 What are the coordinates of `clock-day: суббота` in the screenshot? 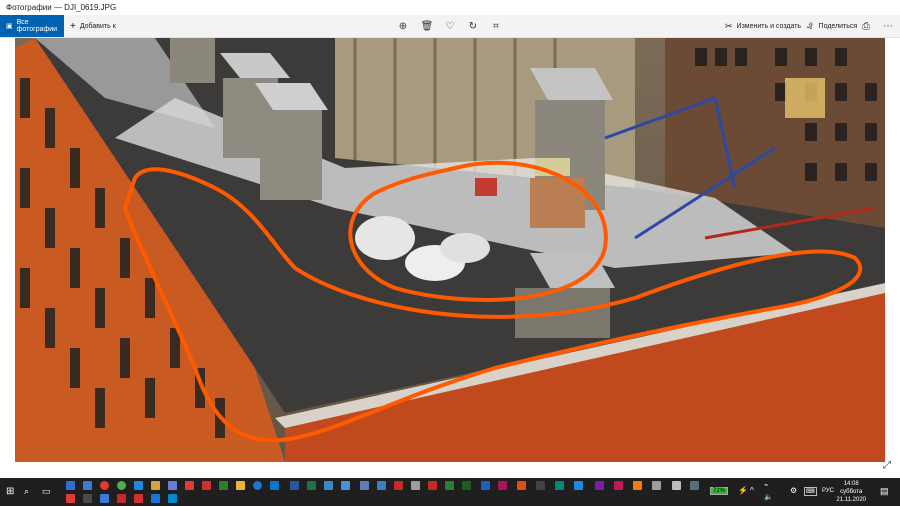 It's located at (851, 492).